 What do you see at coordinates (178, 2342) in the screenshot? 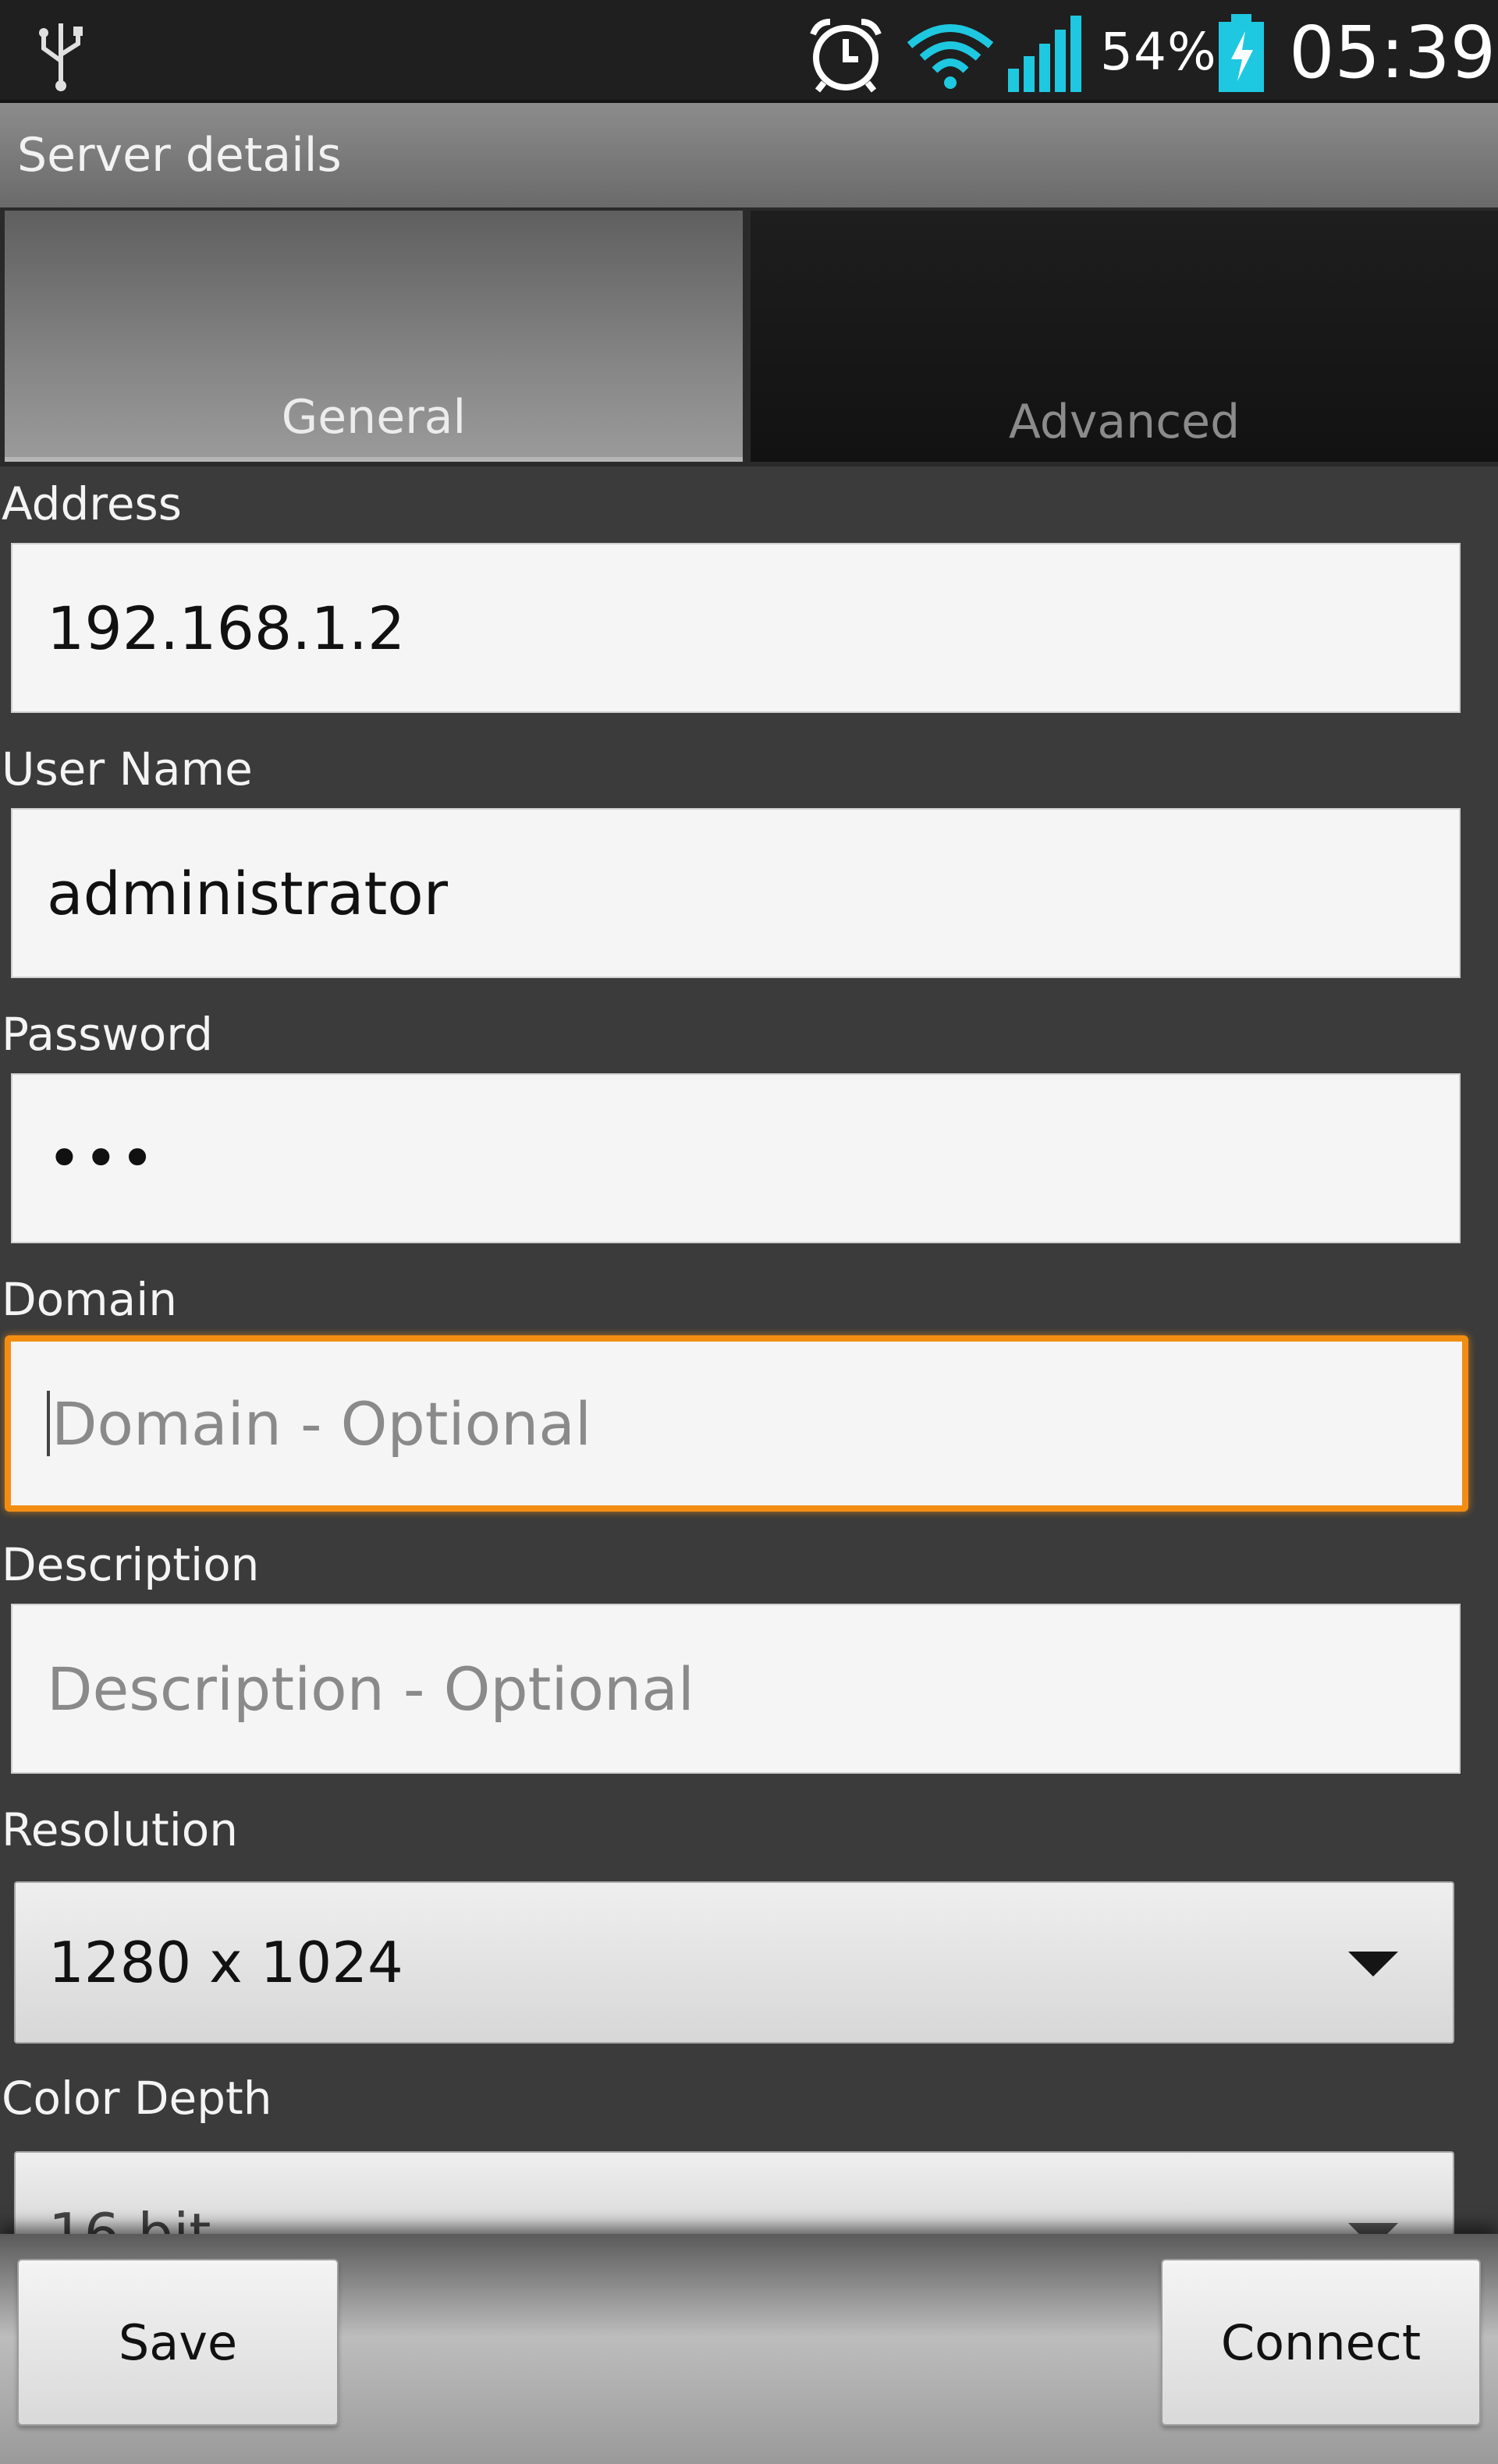
I see `save-button: Save` at bounding box center [178, 2342].